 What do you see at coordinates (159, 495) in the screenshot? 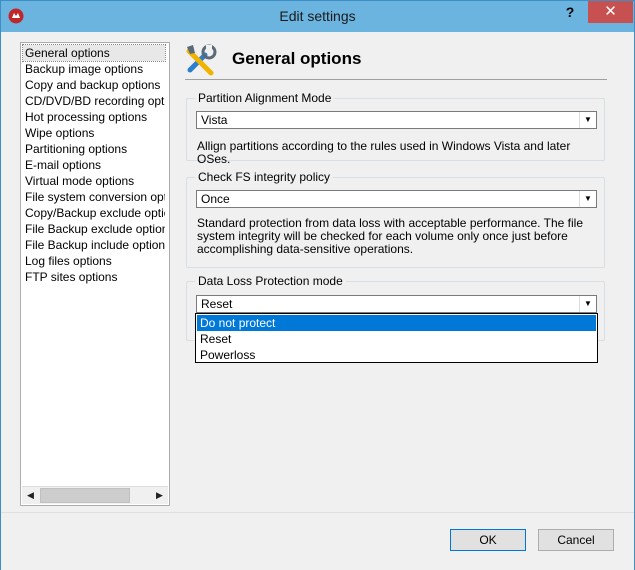
I see `scroll-right-button: ▶` at bounding box center [159, 495].